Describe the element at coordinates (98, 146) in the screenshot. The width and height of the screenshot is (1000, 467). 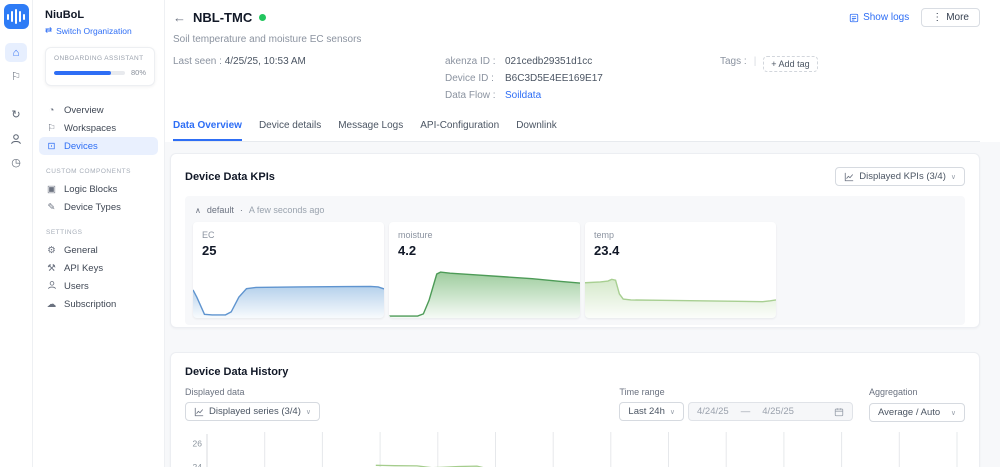
I see `sidebar-item-devices: ⊡ Devices` at that location.